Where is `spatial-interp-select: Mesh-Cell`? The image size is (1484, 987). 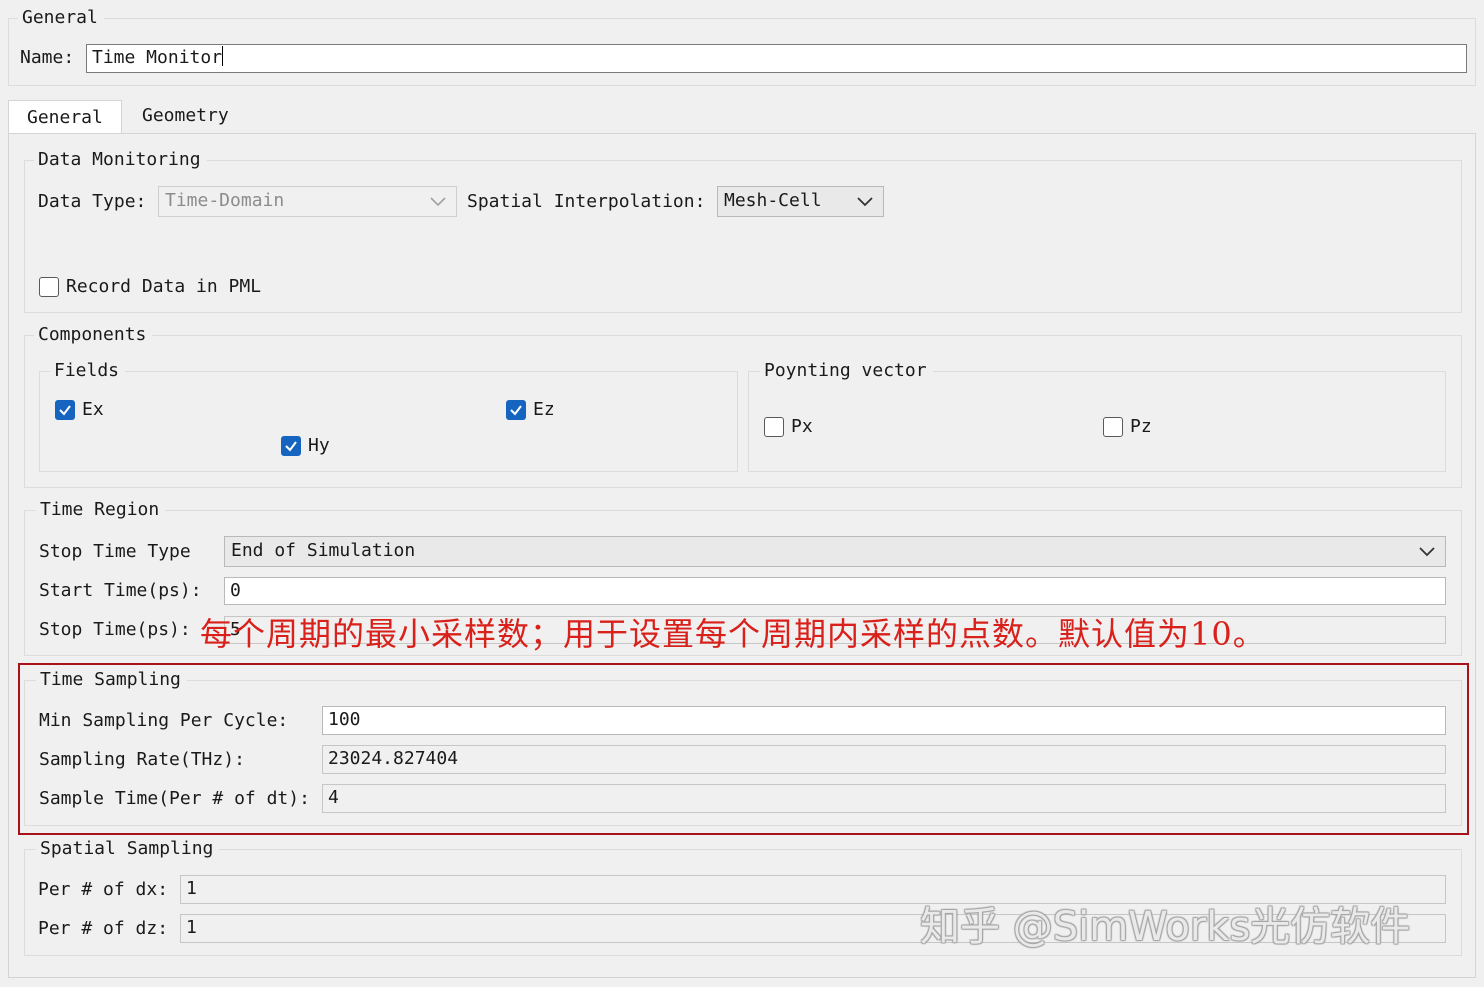 spatial-interp-select: Mesh-Cell is located at coordinates (800, 201).